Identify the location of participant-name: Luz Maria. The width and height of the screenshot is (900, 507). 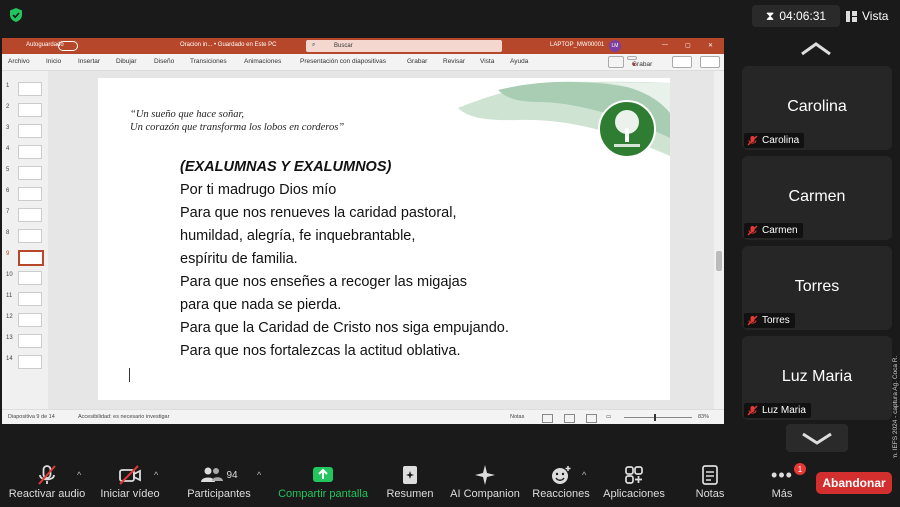
(817, 376).